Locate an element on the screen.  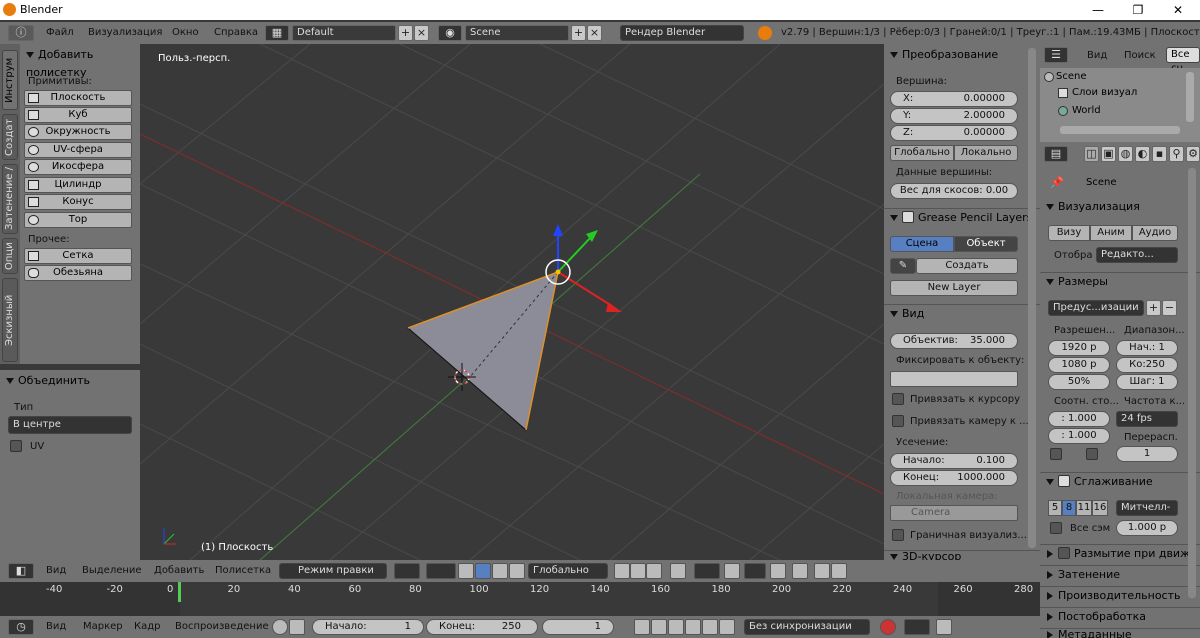
play-reverse-icon is located at coordinates (676, 627).